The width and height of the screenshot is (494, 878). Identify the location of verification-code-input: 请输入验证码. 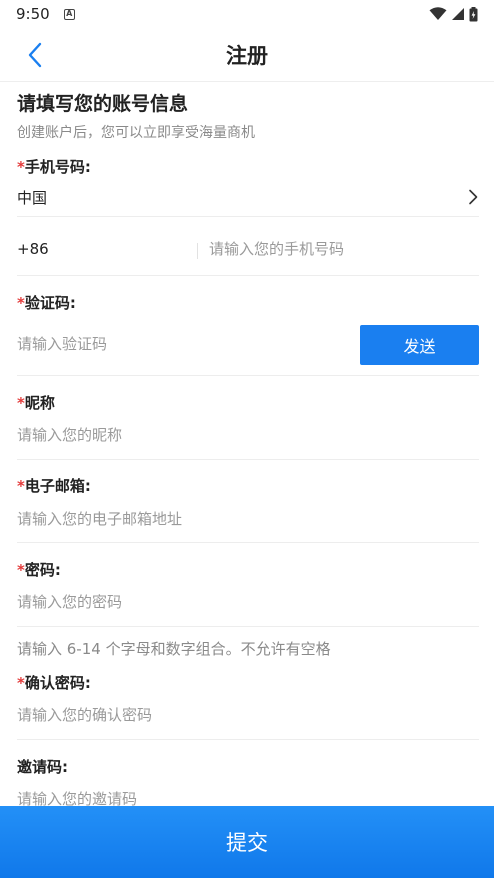
(62, 343).